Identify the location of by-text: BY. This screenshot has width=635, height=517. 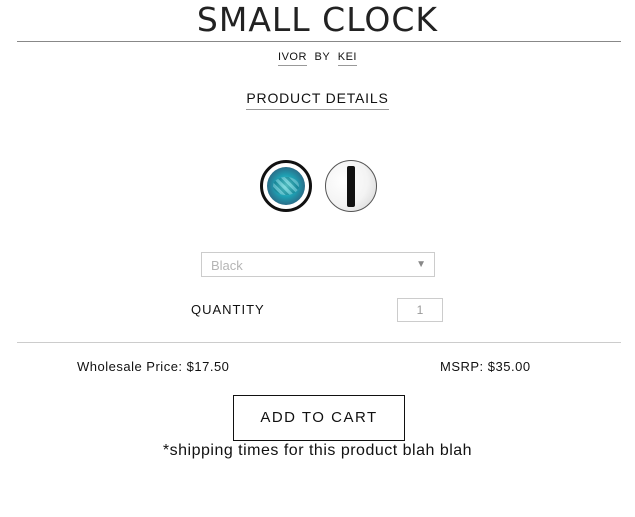
(322, 57).